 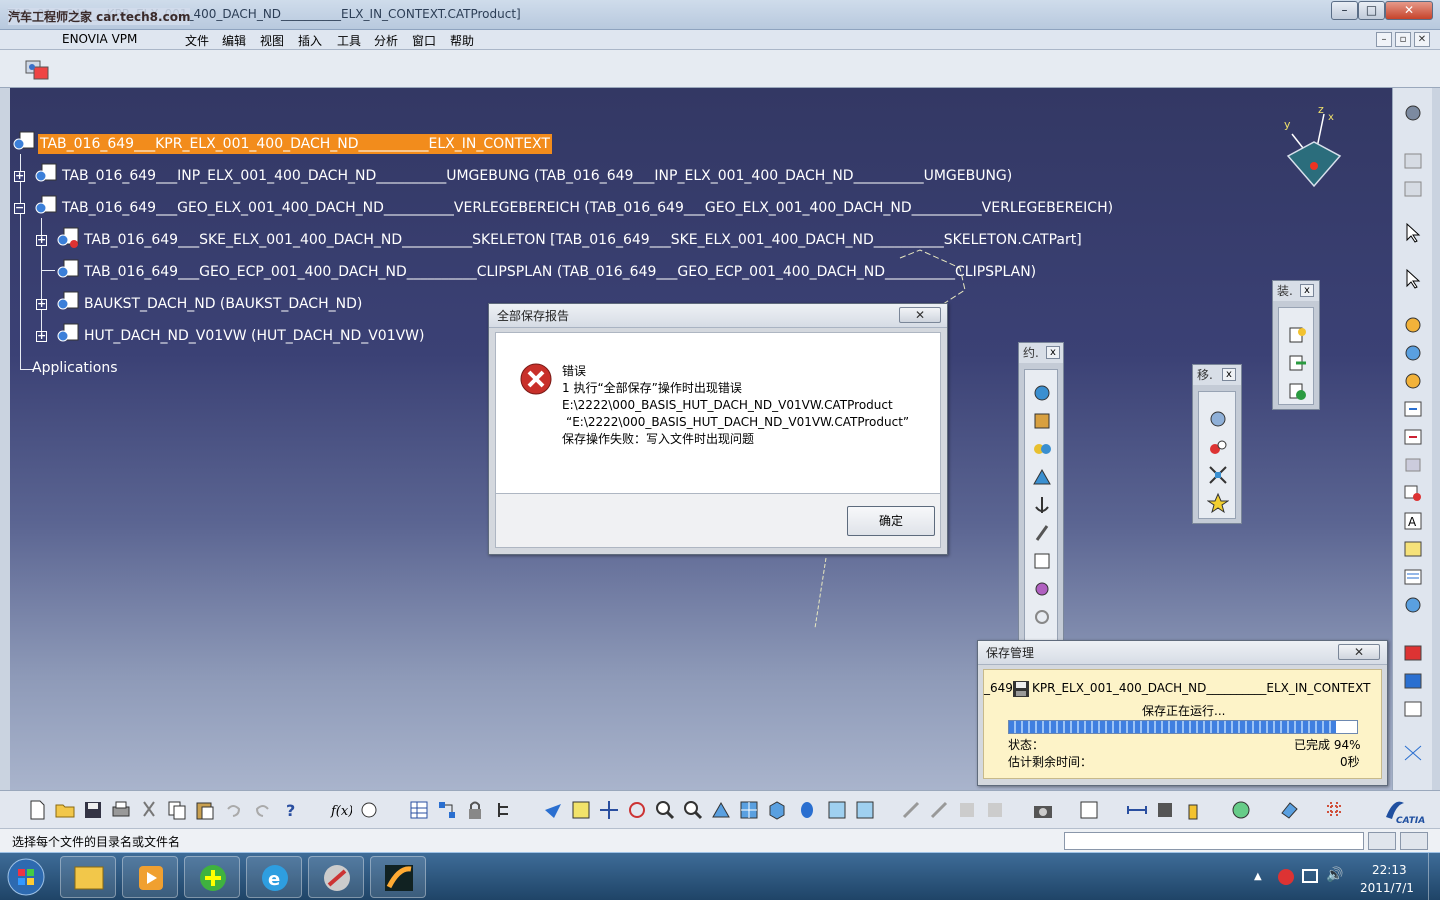 What do you see at coordinates (1371, 10) in the screenshot?
I see `maximize-button: □` at bounding box center [1371, 10].